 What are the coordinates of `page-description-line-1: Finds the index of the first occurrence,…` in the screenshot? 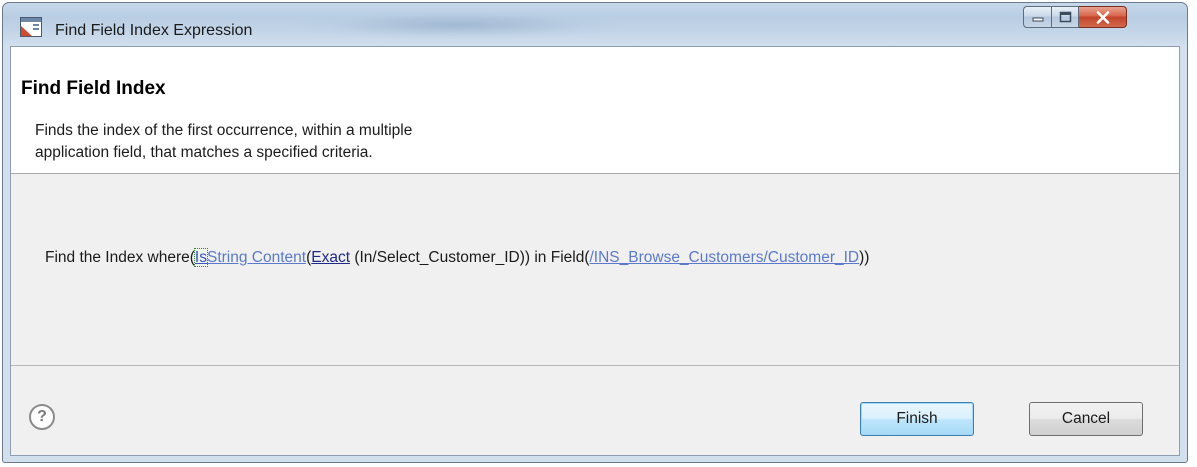 It's located at (224, 130).